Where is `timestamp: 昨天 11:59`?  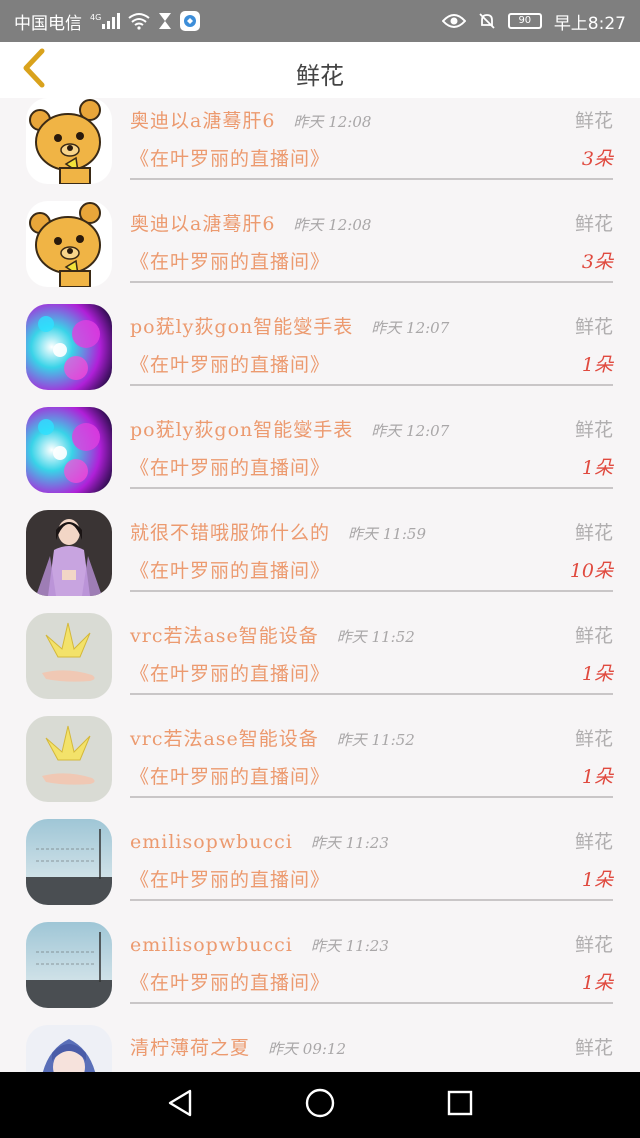
timestamp: 昨天 11:59 is located at coordinates (387, 534).